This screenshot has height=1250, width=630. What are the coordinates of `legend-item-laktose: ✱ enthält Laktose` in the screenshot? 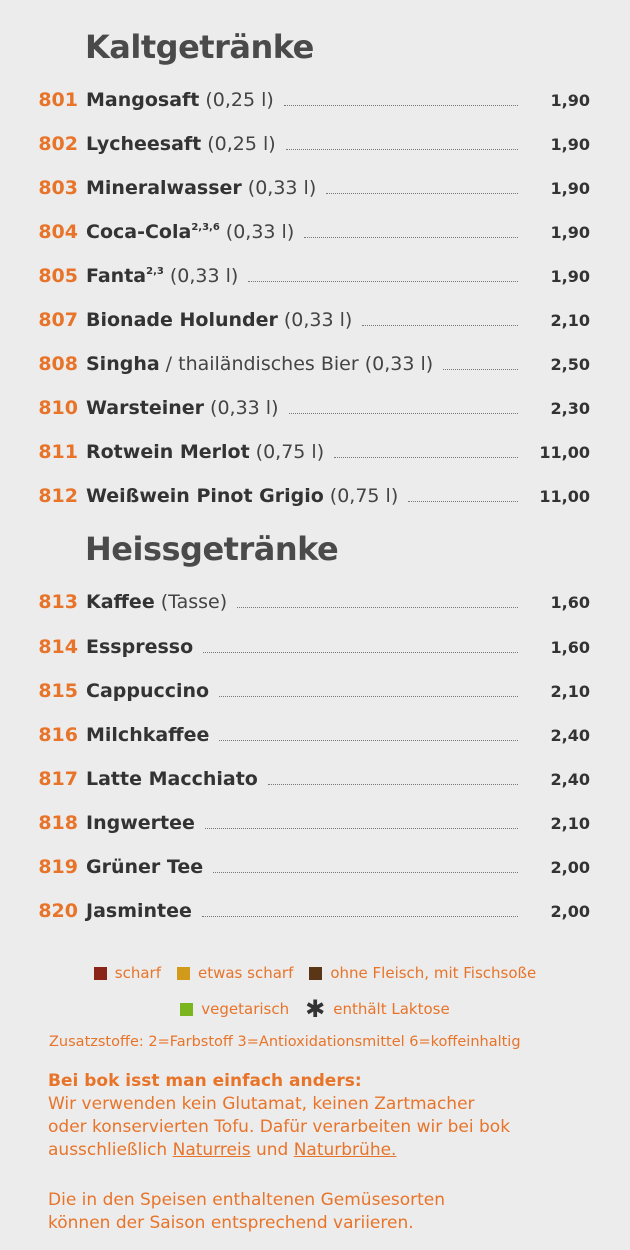 It's located at (377, 1009).